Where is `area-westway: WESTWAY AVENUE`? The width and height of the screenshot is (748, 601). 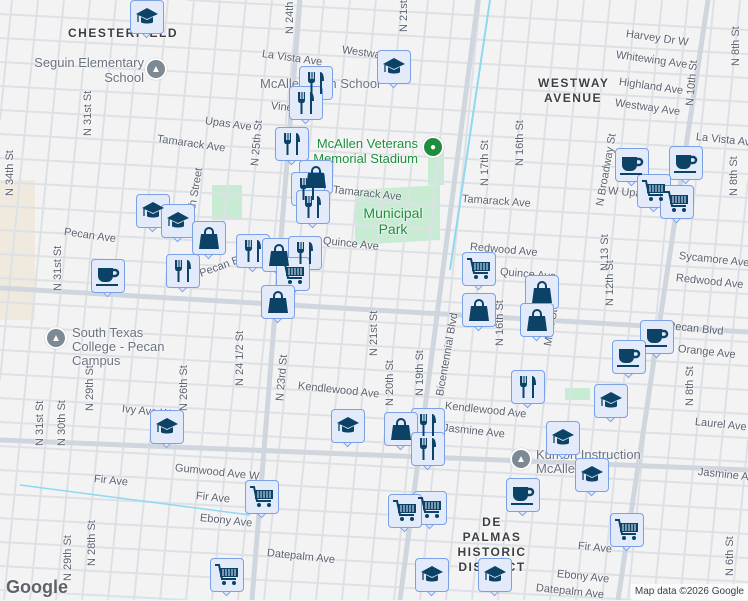
area-westway: WESTWAY AVENUE is located at coordinates (574, 90).